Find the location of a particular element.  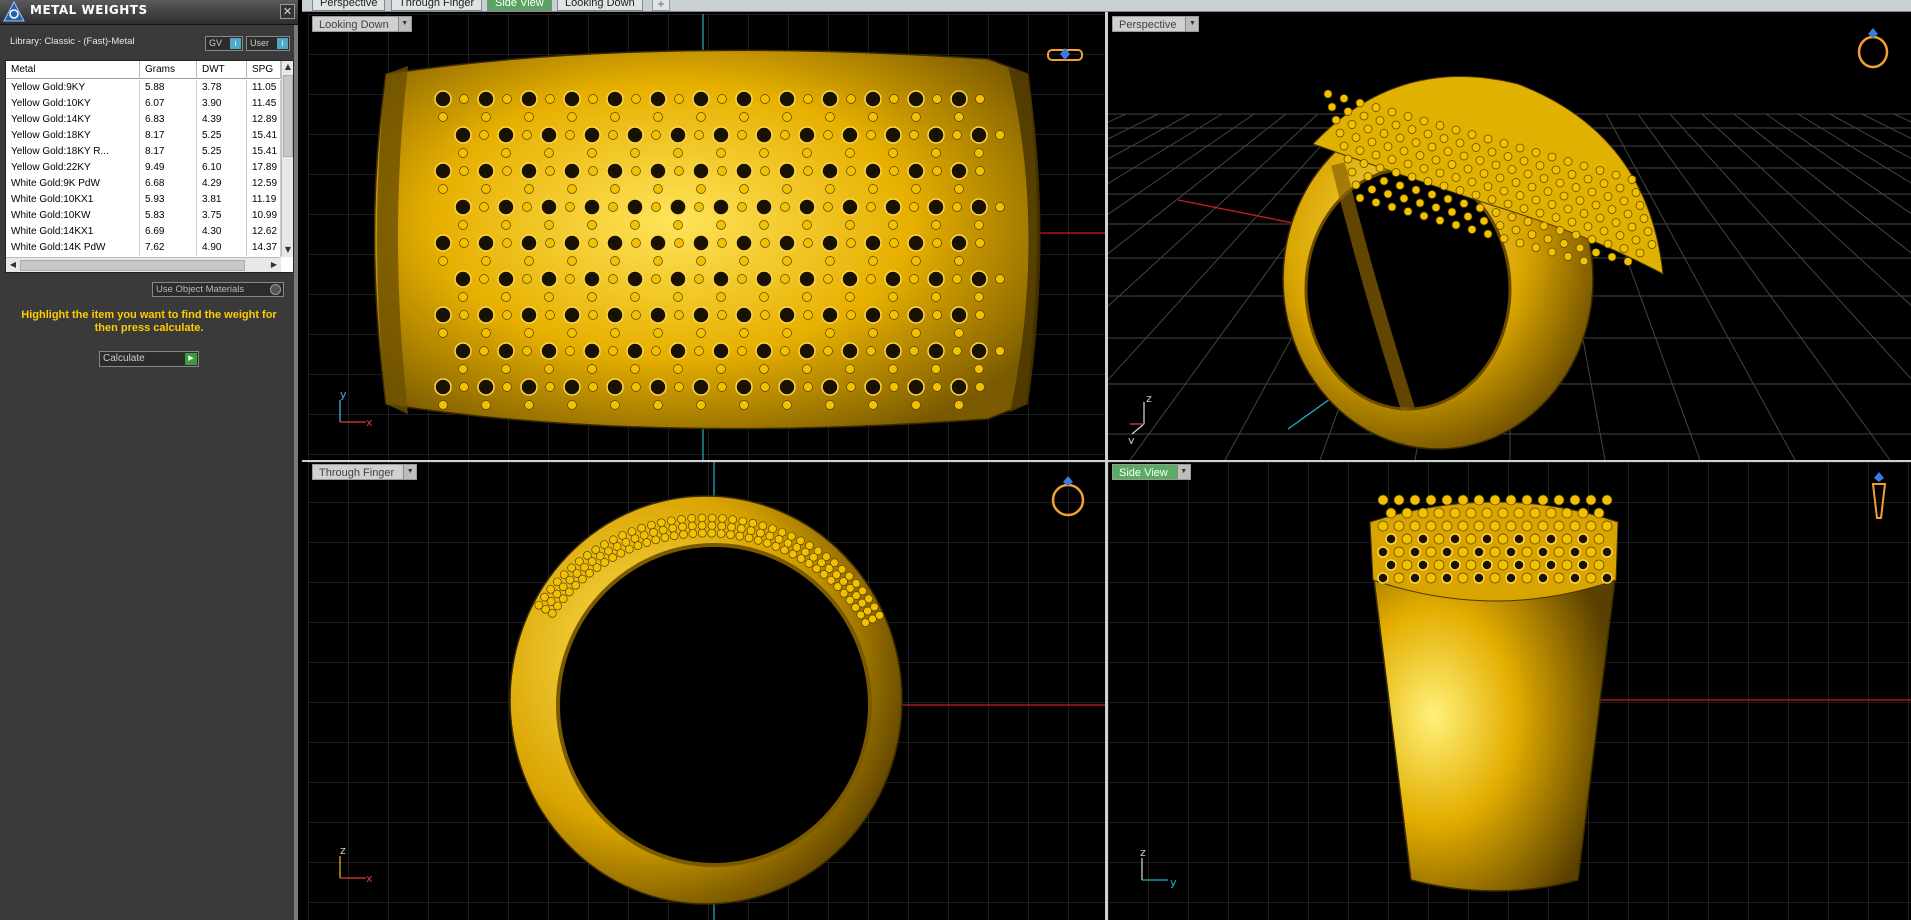

ring-perspective-icon is located at coordinates (1873, 47).